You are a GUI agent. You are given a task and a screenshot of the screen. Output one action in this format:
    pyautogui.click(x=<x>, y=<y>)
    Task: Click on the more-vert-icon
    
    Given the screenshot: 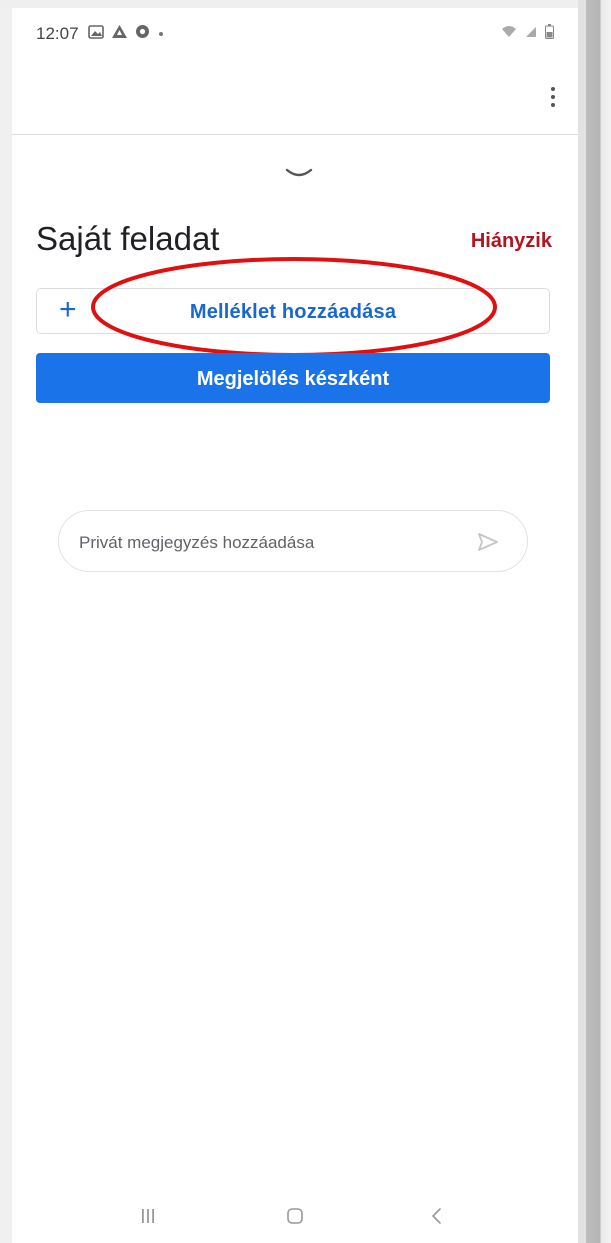 What is the action you would take?
    pyautogui.click(x=553, y=89)
    